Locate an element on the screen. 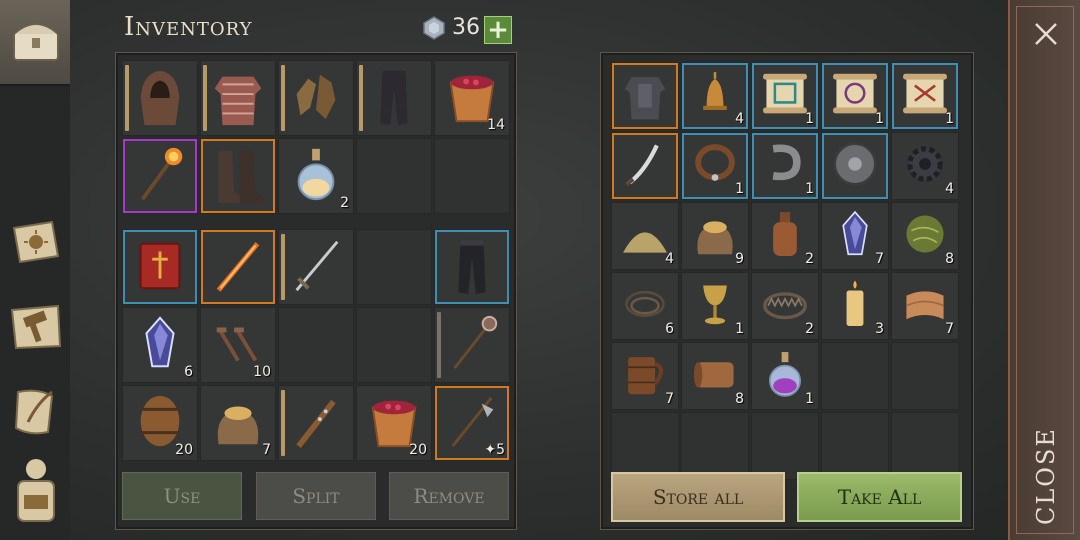 The image size is (1080, 540). leather-boots-icon is located at coordinates (238, 174).